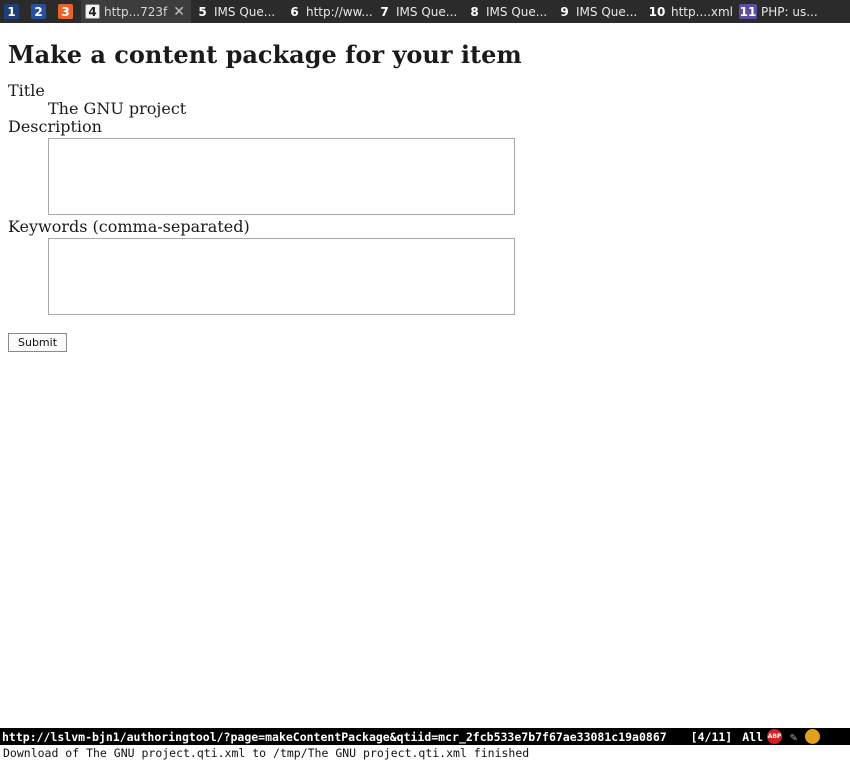  Describe the element at coordinates (117, 108) in the screenshot. I see `title-value: The GNU project` at that location.